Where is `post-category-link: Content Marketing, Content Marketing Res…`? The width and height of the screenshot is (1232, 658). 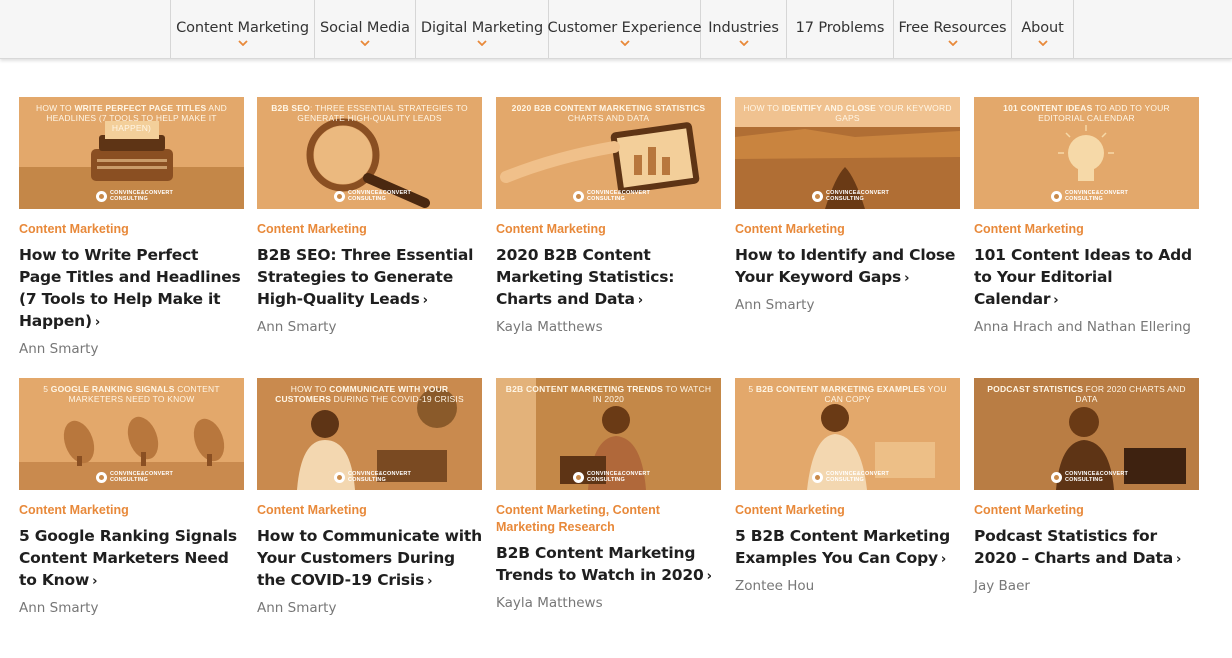
post-category-link: Content Marketing, Content Marketing Res… is located at coordinates (608, 519).